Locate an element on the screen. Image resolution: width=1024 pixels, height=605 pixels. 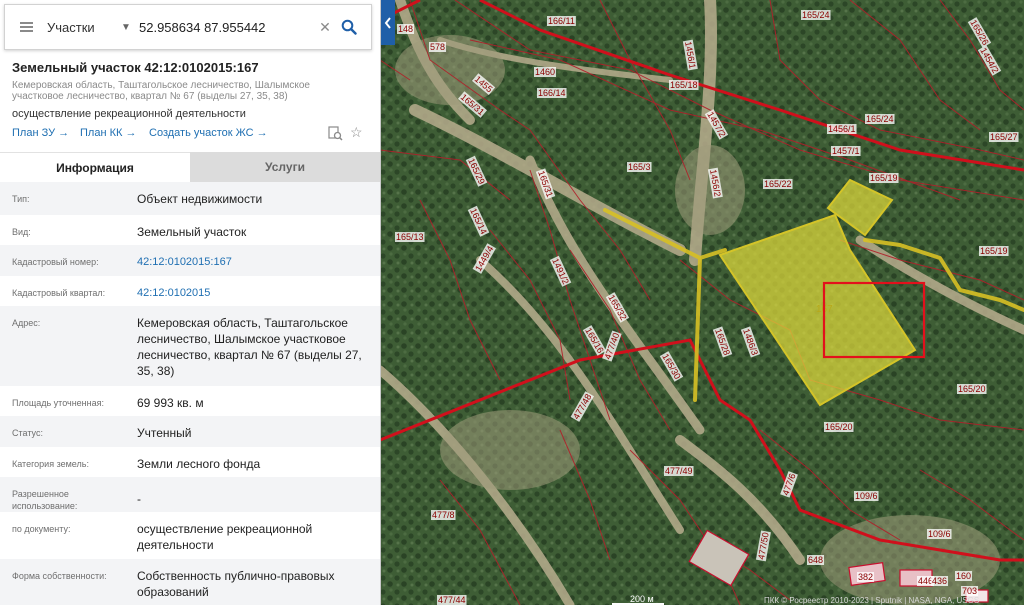
info-row-permitted: Разрешенное использование: - is located at coordinates (190, 494).